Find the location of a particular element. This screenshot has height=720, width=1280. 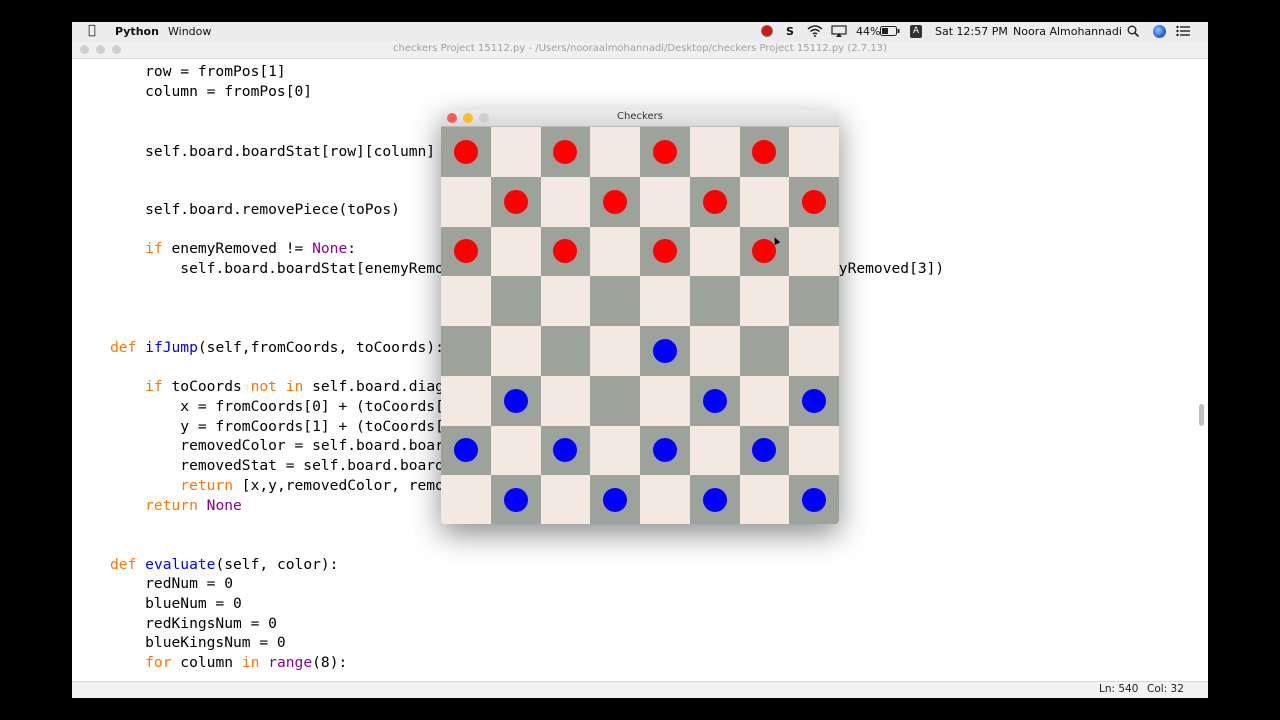

notification-center-icon is located at coordinates (1183, 32).